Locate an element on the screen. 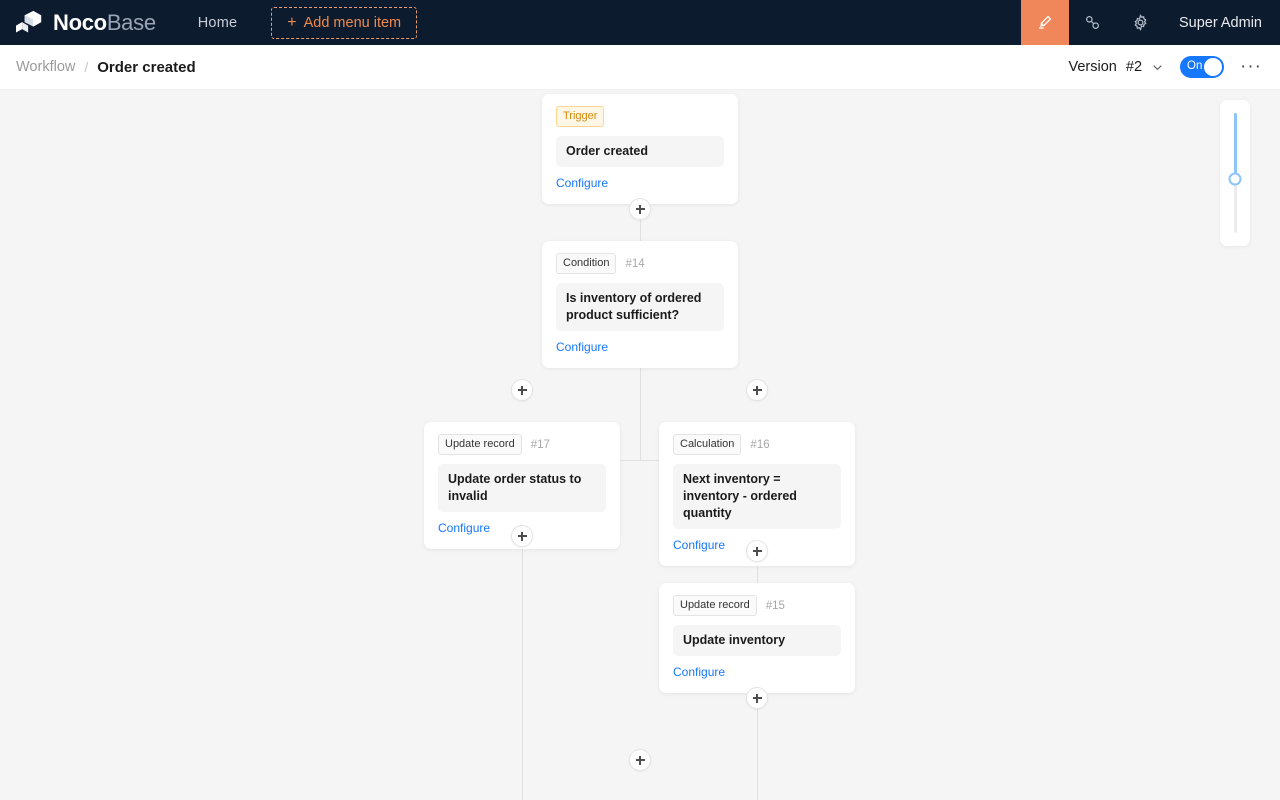 The image size is (1280, 800). node-header: Trigger is located at coordinates (640, 116).